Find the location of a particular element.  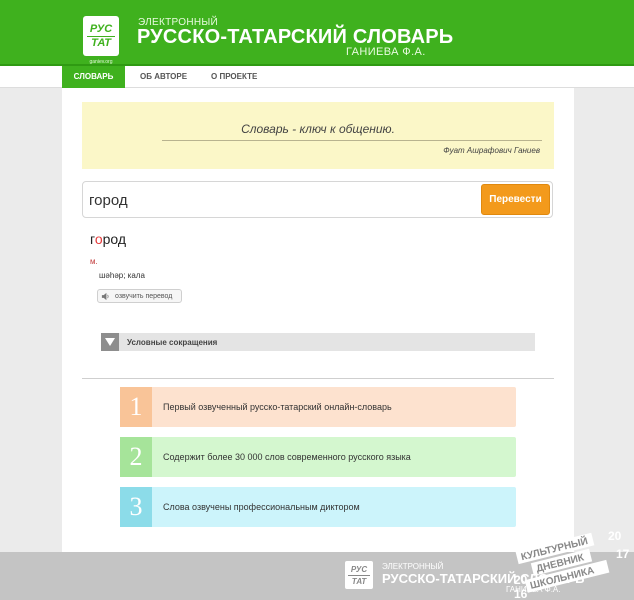

footer-subtitle: ЭЛЕКТРОННЫЙ is located at coordinates (413, 566).